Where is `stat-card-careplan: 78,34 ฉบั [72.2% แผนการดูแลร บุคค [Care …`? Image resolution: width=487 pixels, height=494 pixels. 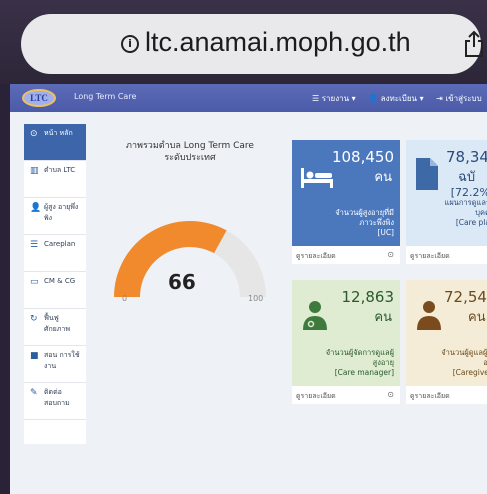 stat-card-careplan: 78,34 ฉบั [72.2% แผนการดูแลร บุคค [Care … is located at coordinates (446, 202).